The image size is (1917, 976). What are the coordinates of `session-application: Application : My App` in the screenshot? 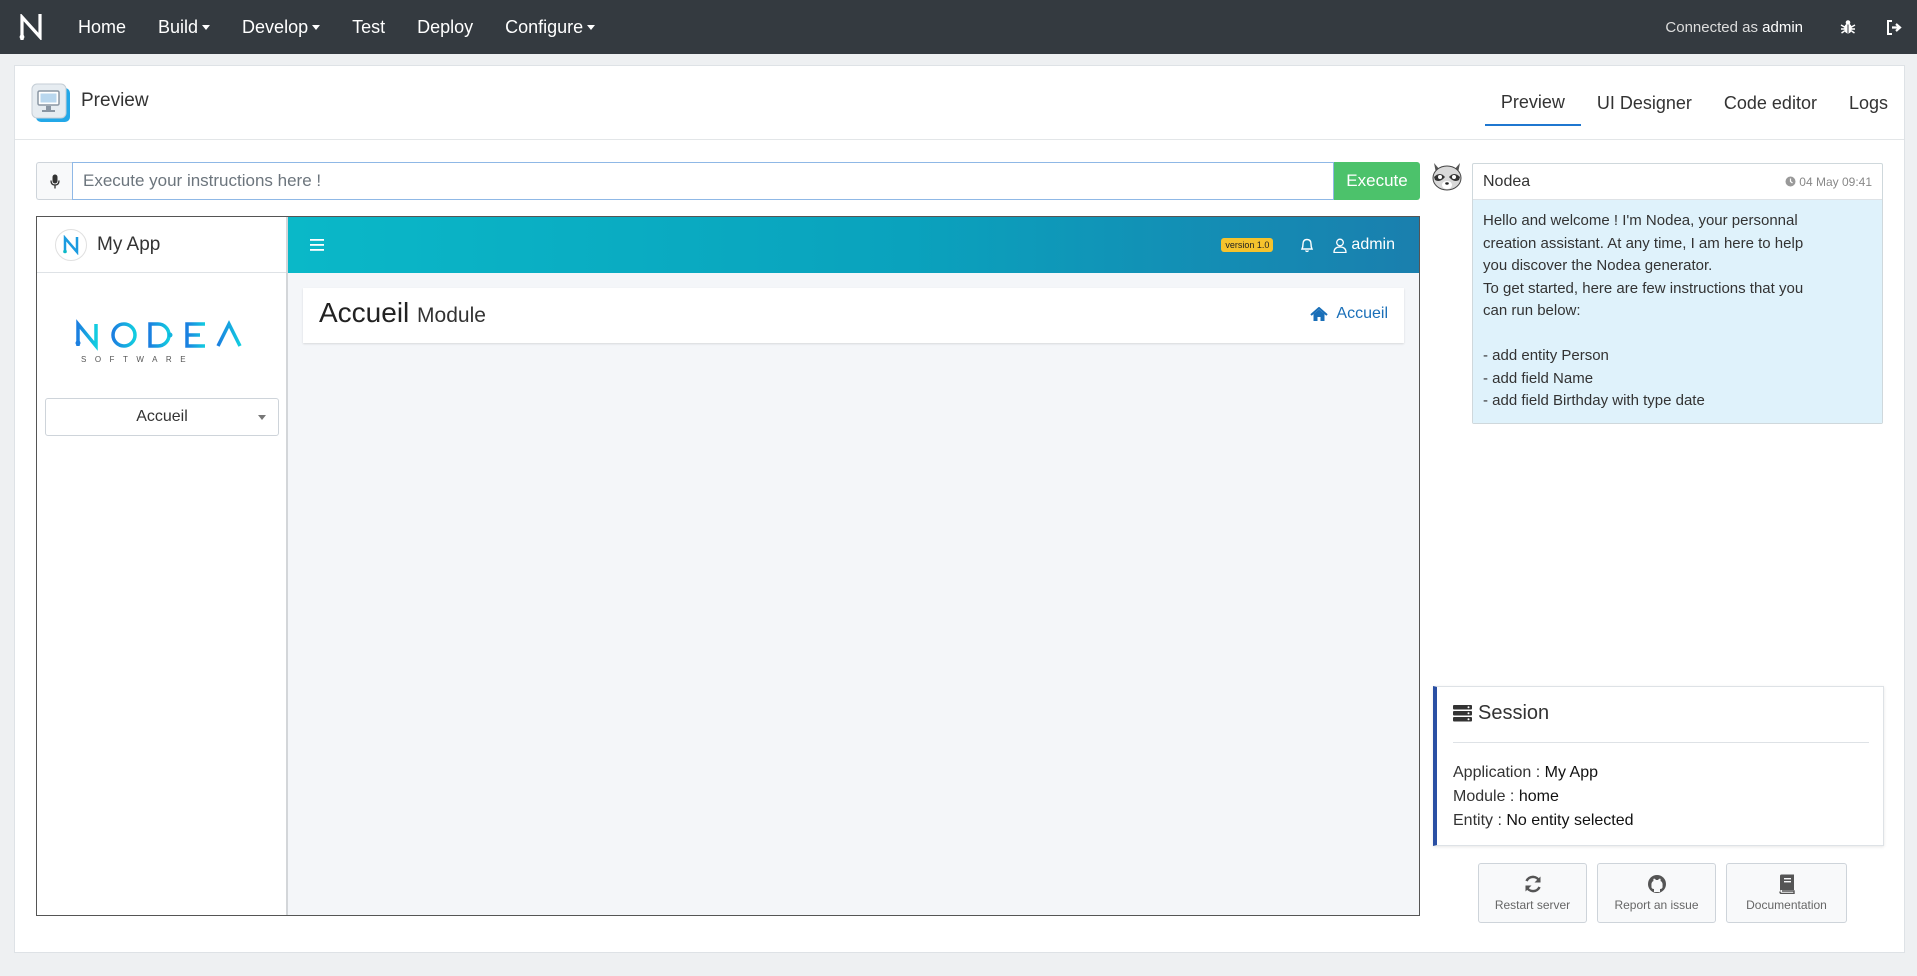 It's located at (1543, 773).